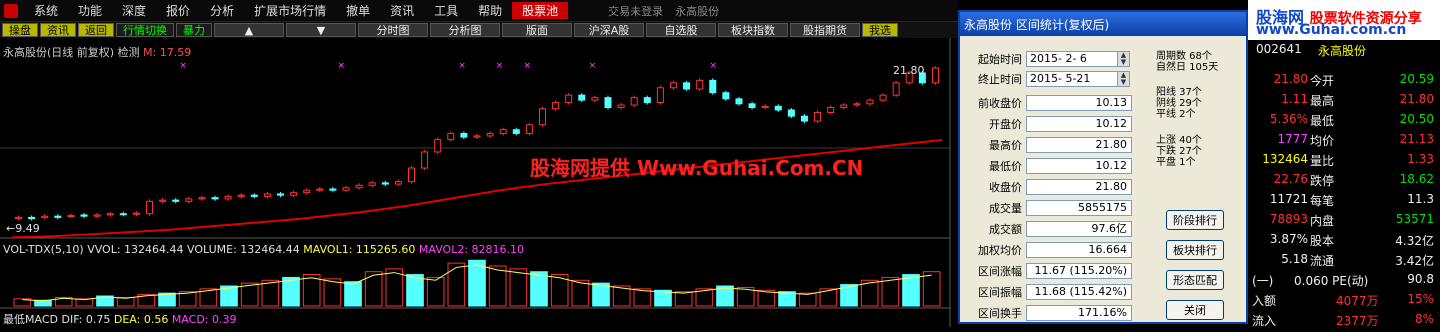 This screenshot has width=1440, height=332. Describe the element at coordinates (1123, 79) in the screenshot. I see `end-date-spinner: ▲ ▼` at that location.